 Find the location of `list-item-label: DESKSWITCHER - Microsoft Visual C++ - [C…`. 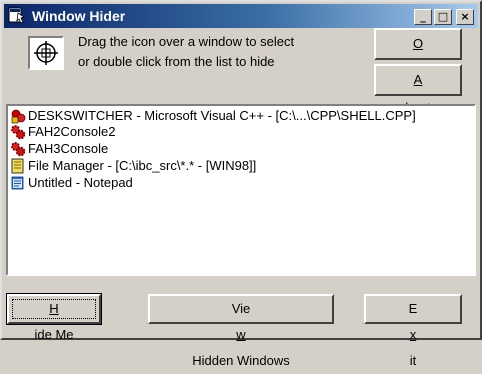

list-item-label: DESKSWITCHER - Microsoft Visual C++ - [C… is located at coordinates (222, 115).